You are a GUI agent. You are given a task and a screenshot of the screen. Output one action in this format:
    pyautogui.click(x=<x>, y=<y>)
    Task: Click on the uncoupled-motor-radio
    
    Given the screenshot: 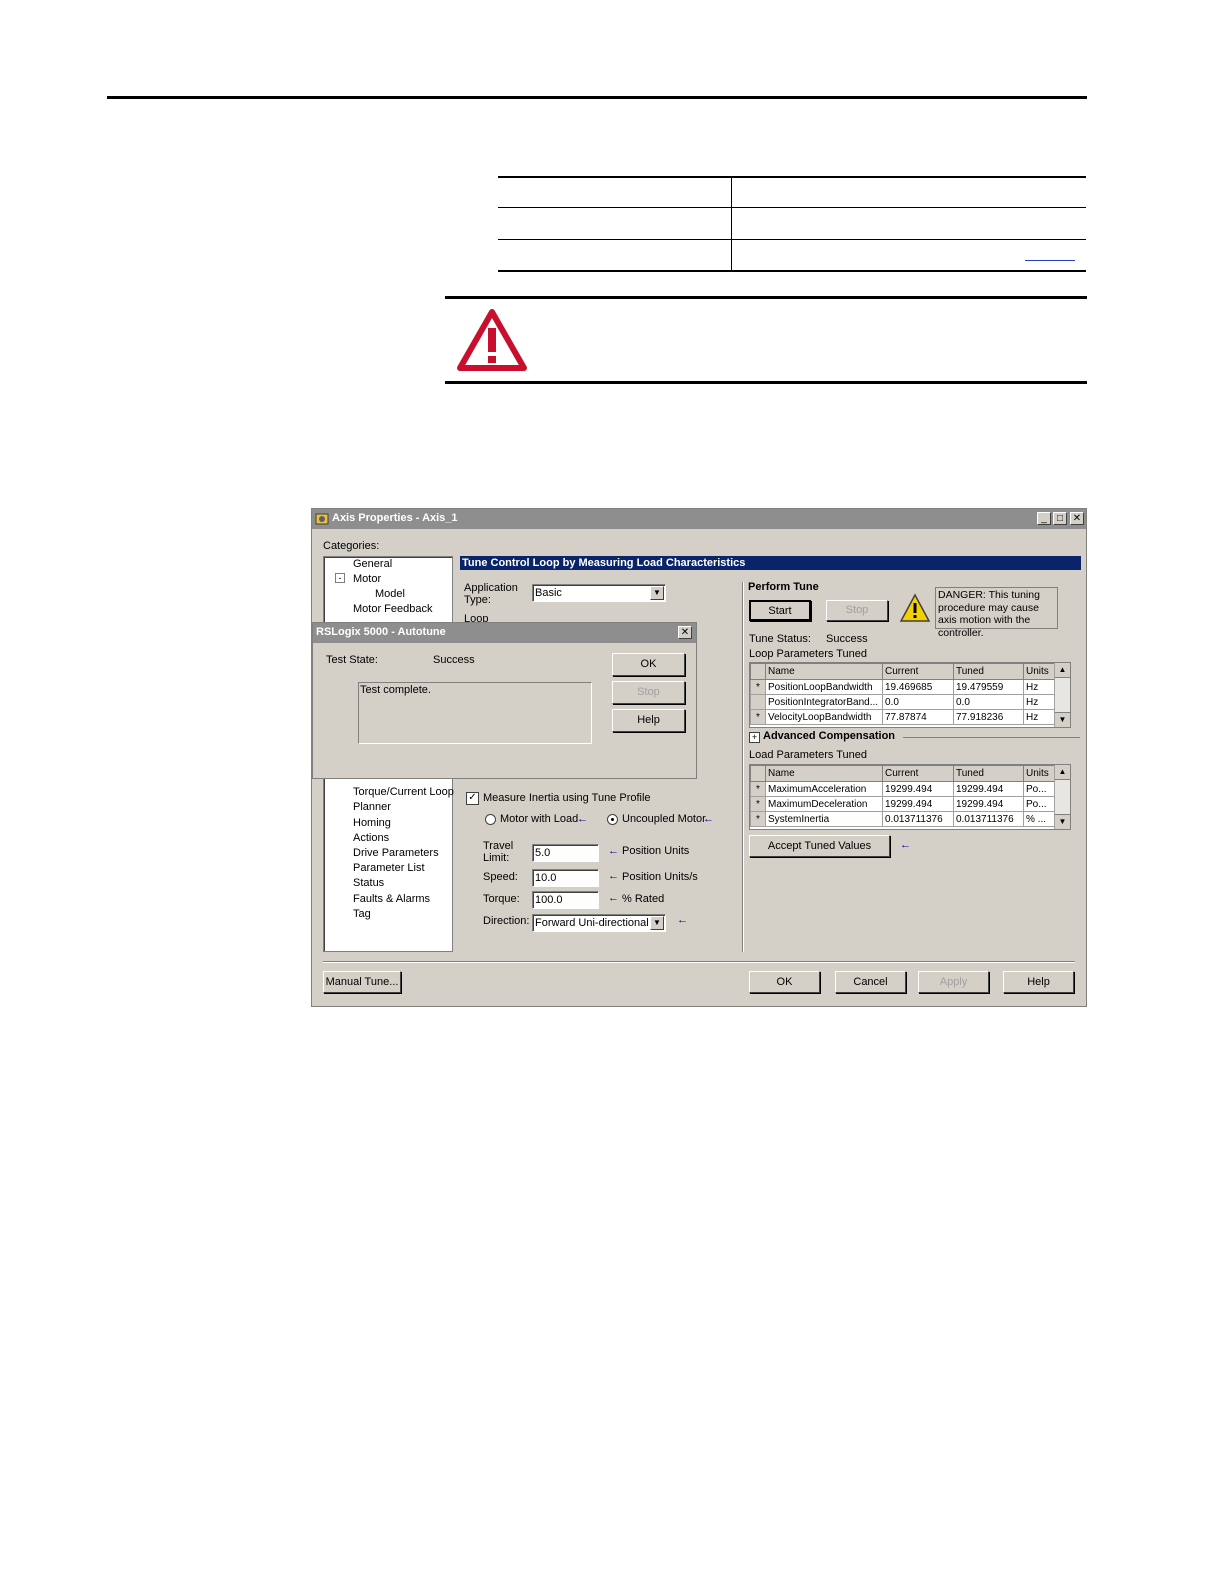 What is the action you would take?
    pyautogui.click(x=612, y=819)
    